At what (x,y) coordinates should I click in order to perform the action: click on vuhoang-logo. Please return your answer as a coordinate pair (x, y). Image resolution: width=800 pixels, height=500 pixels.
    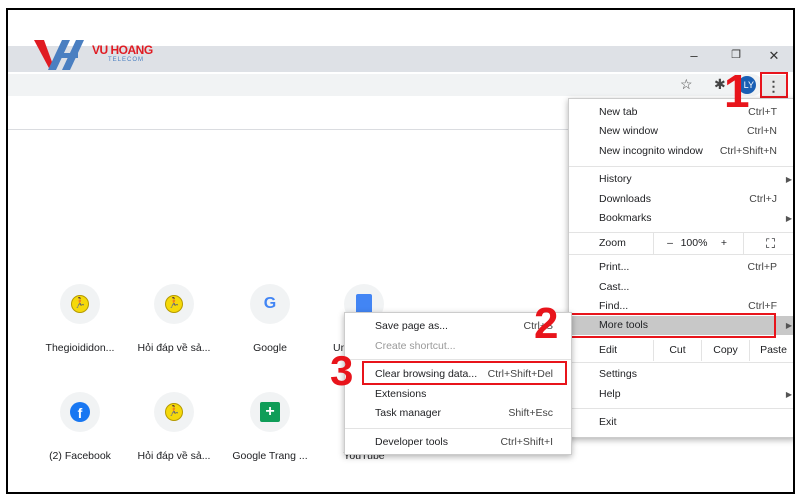
    Looking at the image, I should click on (64, 55).